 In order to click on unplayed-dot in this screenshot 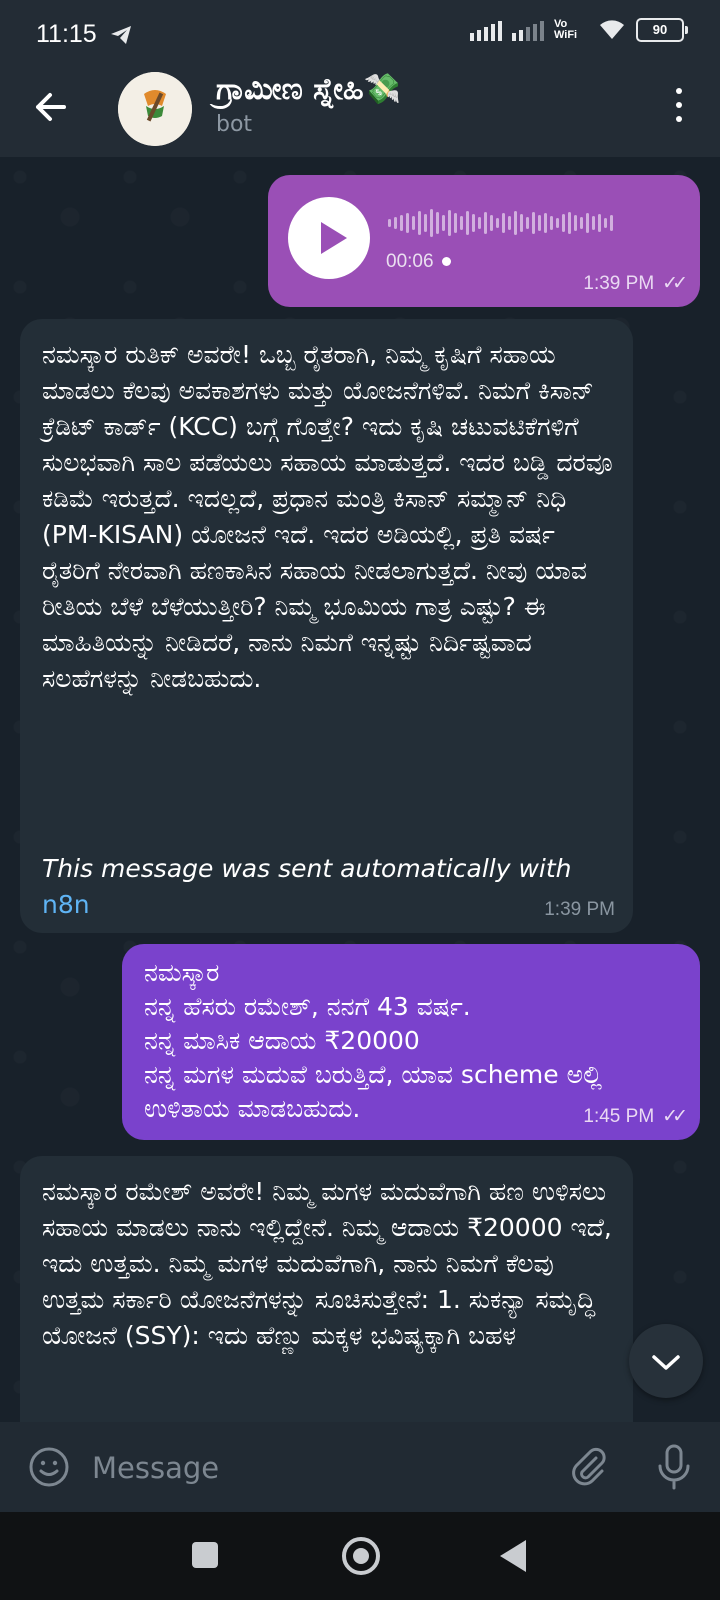, I will do `click(446, 262)`.